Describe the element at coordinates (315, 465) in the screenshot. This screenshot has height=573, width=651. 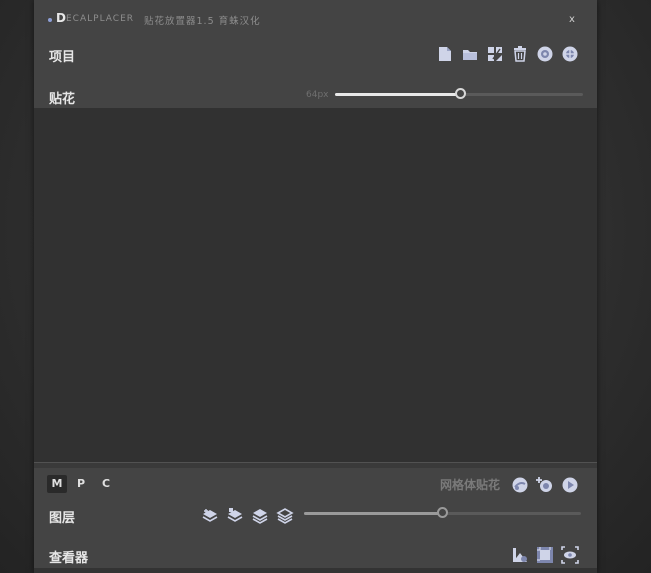
I see `section-divider` at that location.